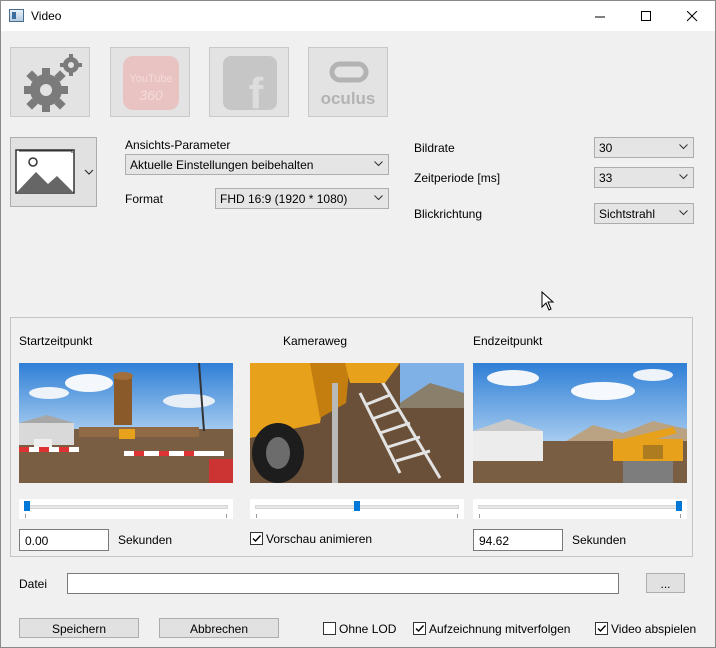 This screenshot has width=716, height=648. What do you see at coordinates (457, 178) in the screenshot?
I see `period-label: Zeitperiode [ms]` at bounding box center [457, 178].